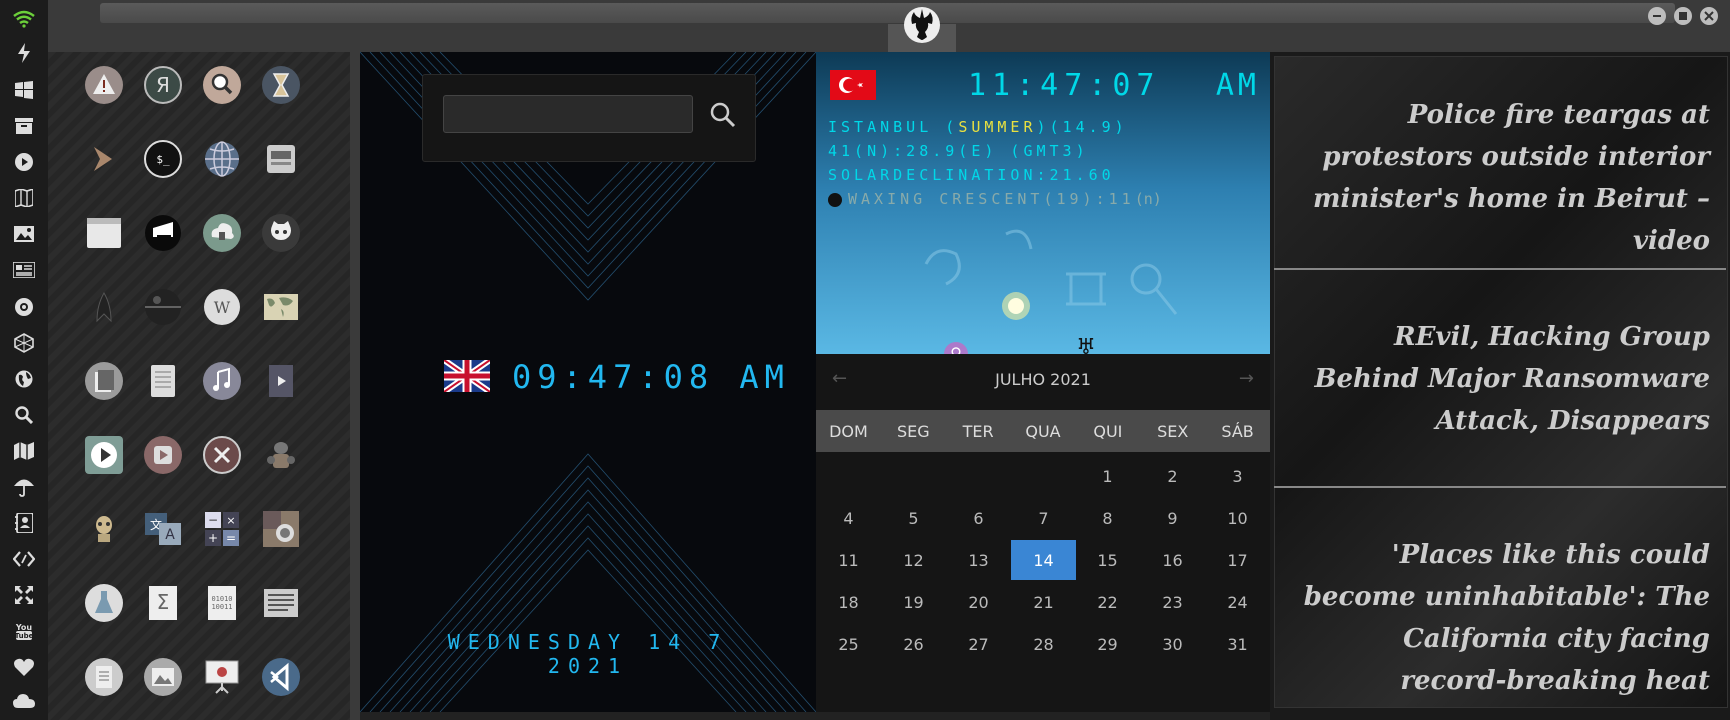 This screenshot has height=720, width=1730. Describe the element at coordinates (24, 451) in the screenshot. I see `map-icon` at that location.